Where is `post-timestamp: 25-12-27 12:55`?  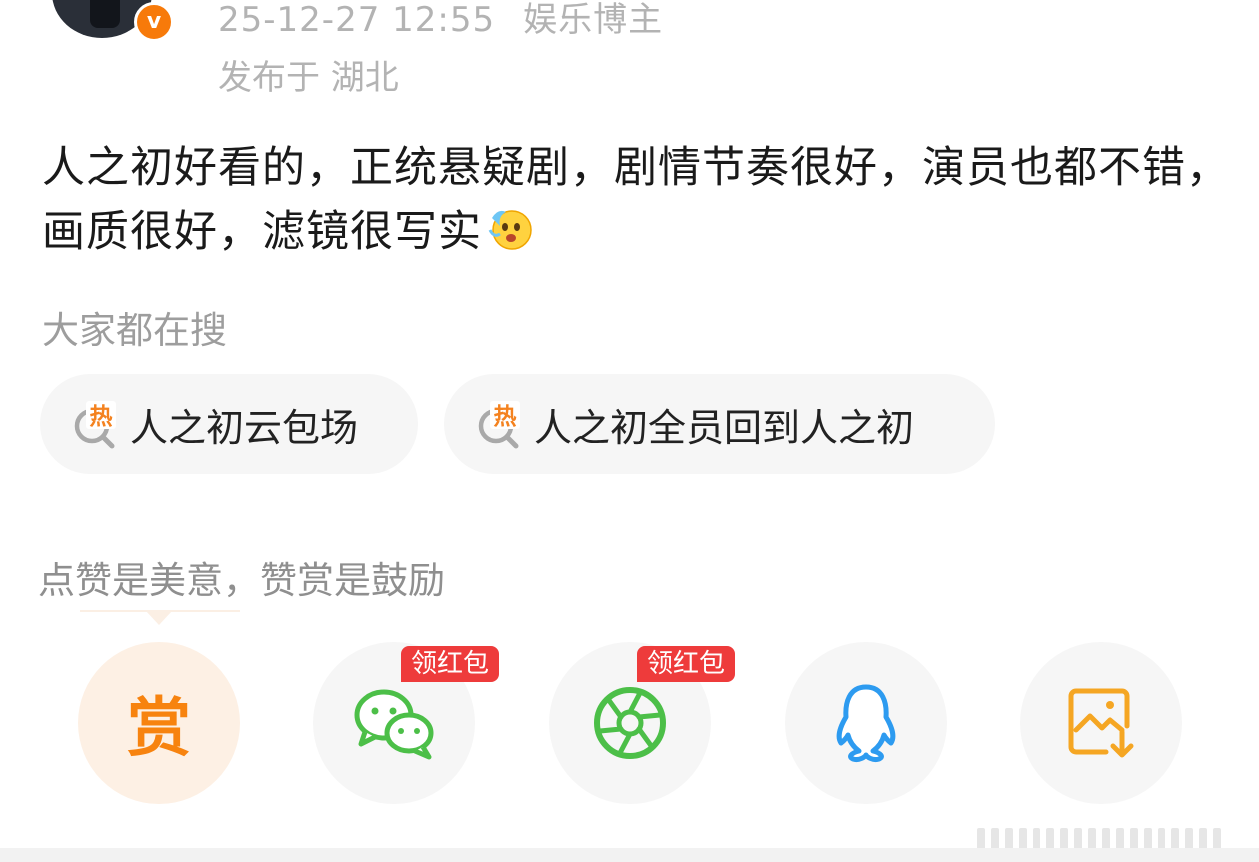
post-timestamp: 25-12-27 12:55 is located at coordinates (357, 20).